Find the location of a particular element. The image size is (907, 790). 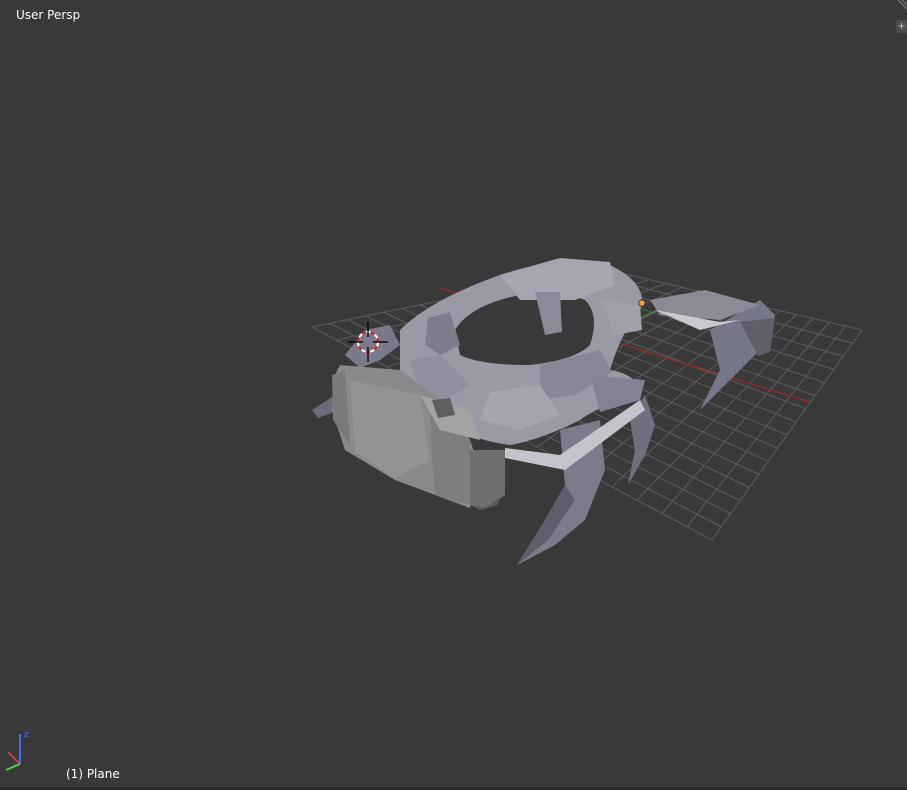

active-object-label: (1) Plane is located at coordinates (93, 774).